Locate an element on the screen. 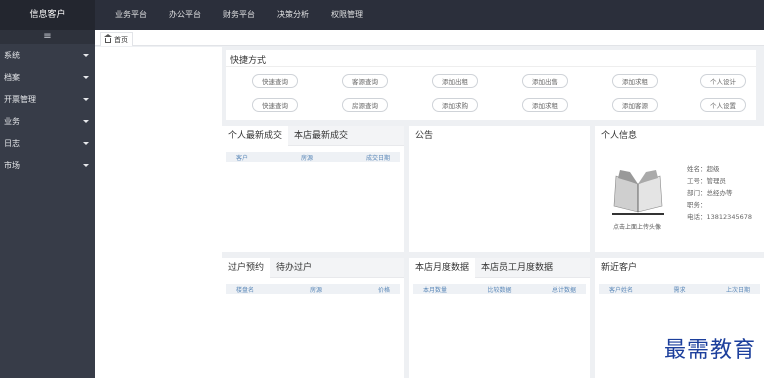  card-header: 公告 is located at coordinates (499, 136).